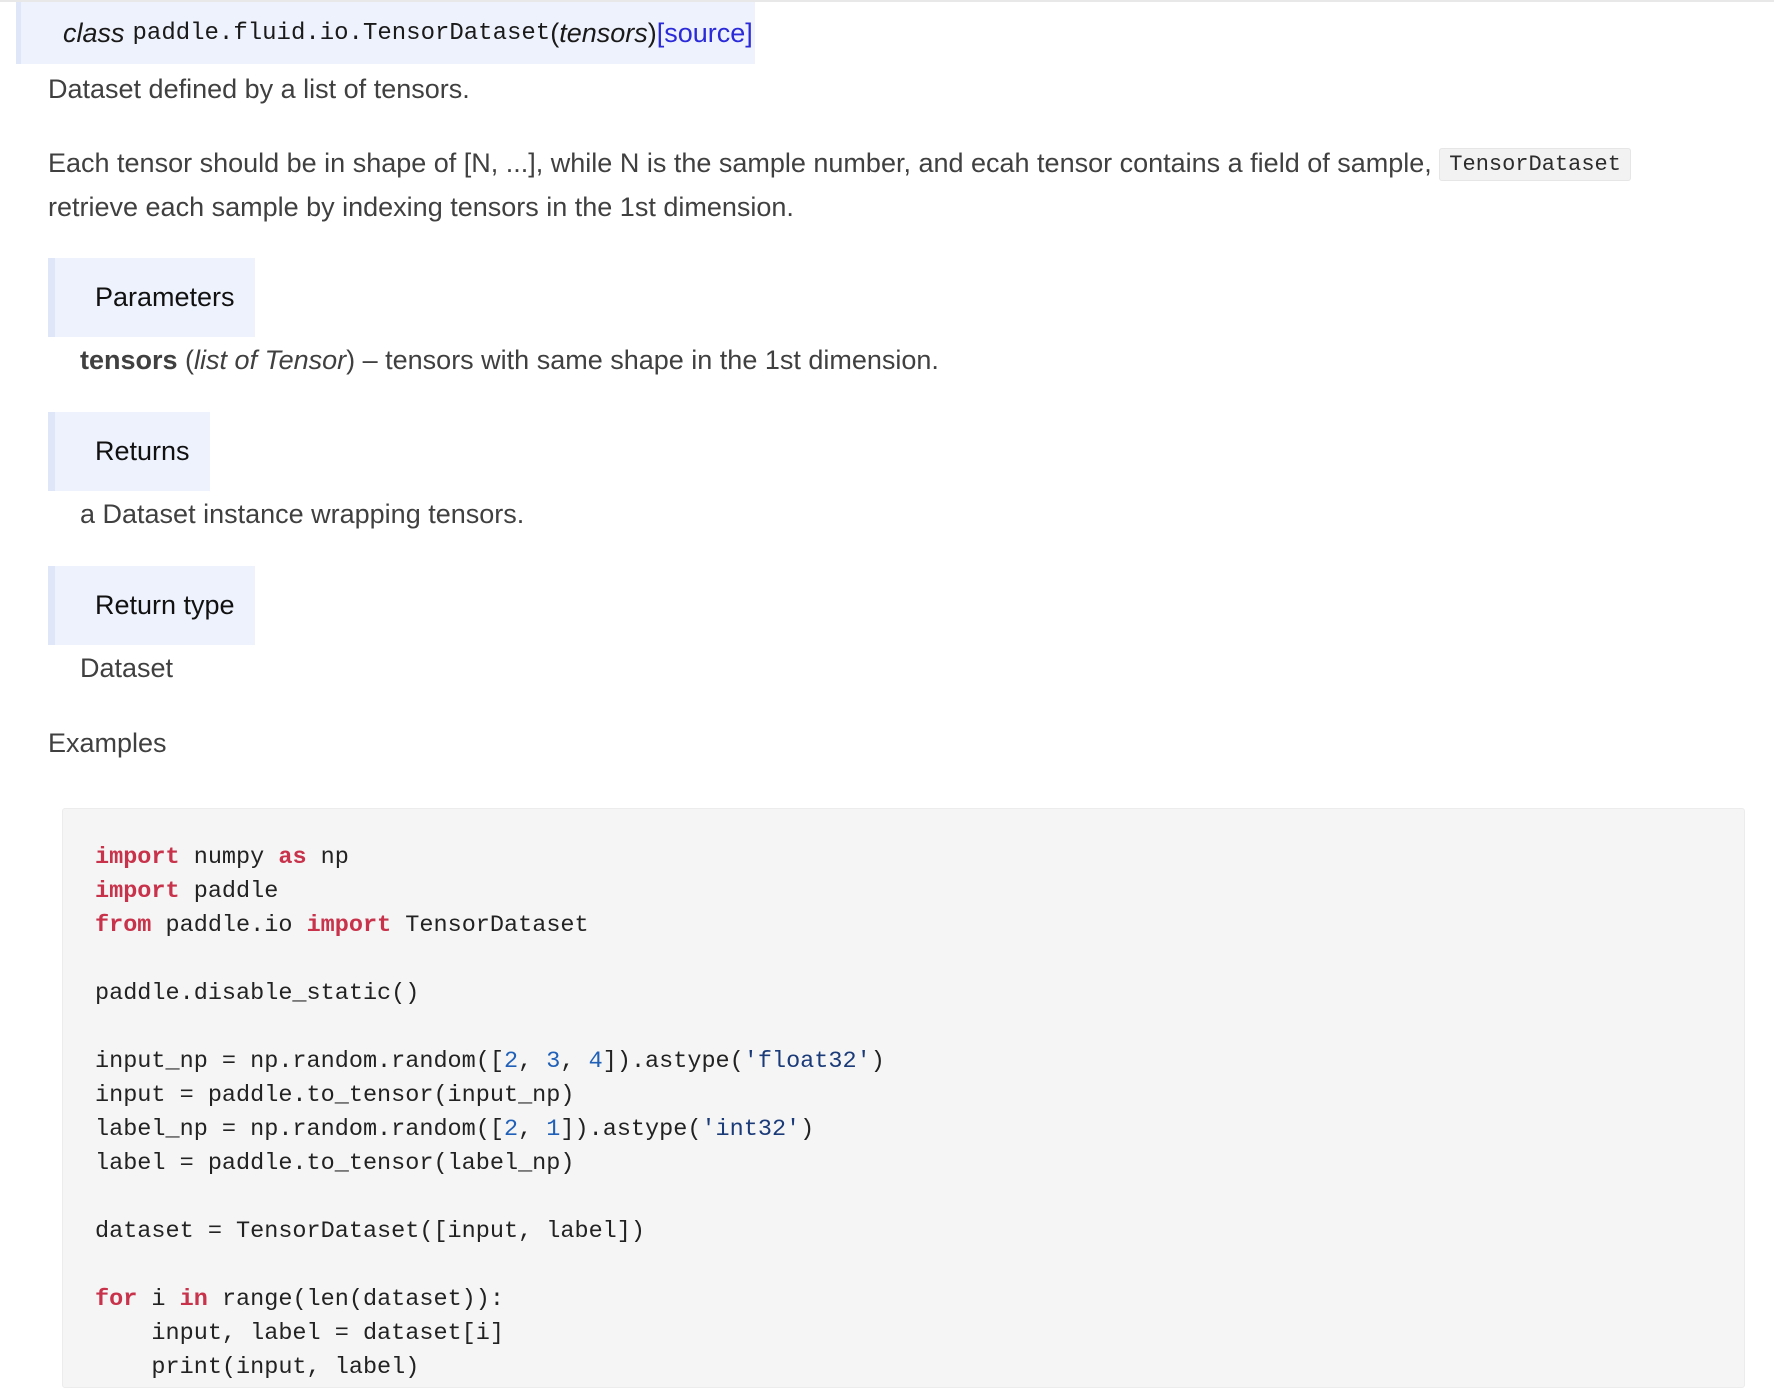 The height and width of the screenshot is (1388, 1774). I want to click on code-token: 4, so click(595, 1061).